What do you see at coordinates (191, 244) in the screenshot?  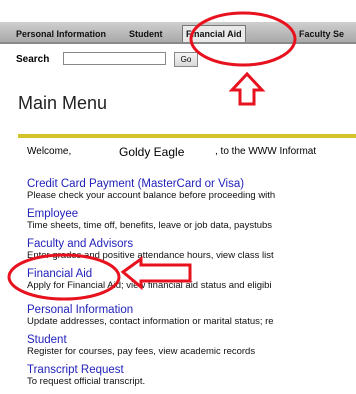 I see `menu-link-faculty-advisors: Faculty and Advisors` at bounding box center [191, 244].